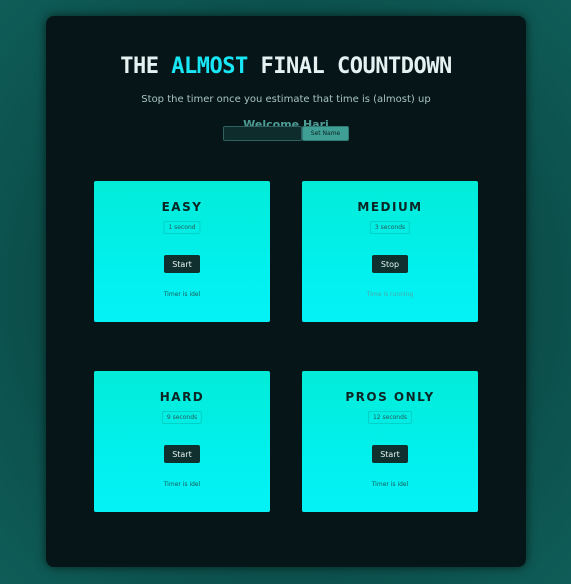  What do you see at coordinates (390, 227) in the screenshot?
I see `duration-badge: 3 seconds` at bounding box center [390, 227].